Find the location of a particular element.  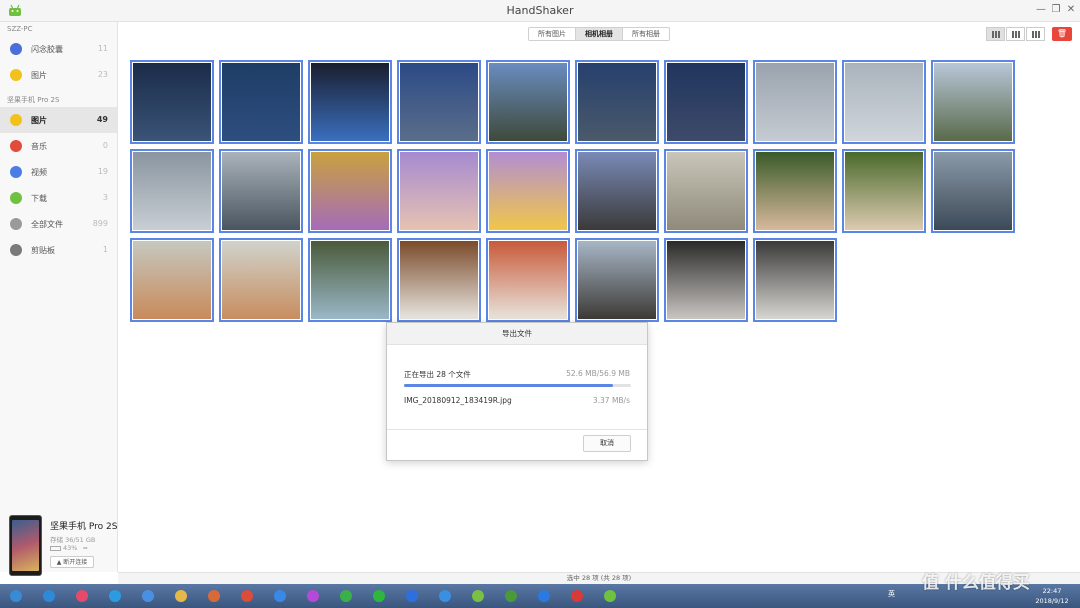

folder-icon is located at coordinates (181, 596).